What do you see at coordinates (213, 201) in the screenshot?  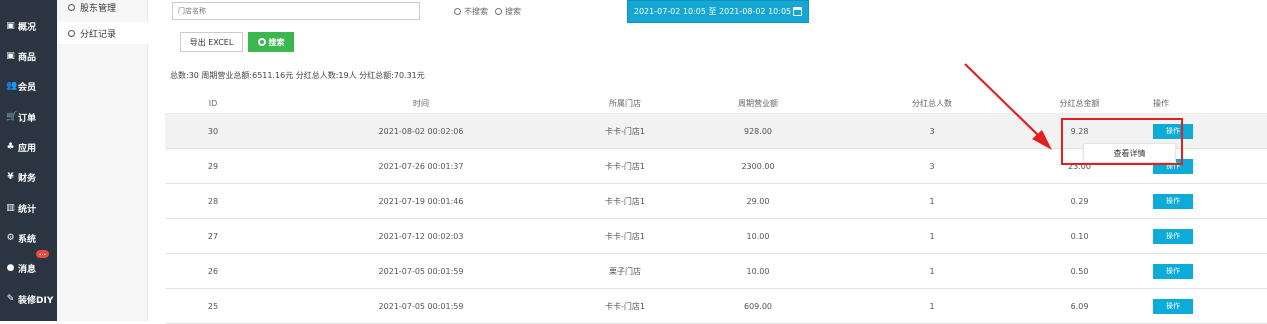 I see `cell-id: 28` at bounding box center [213, 201].